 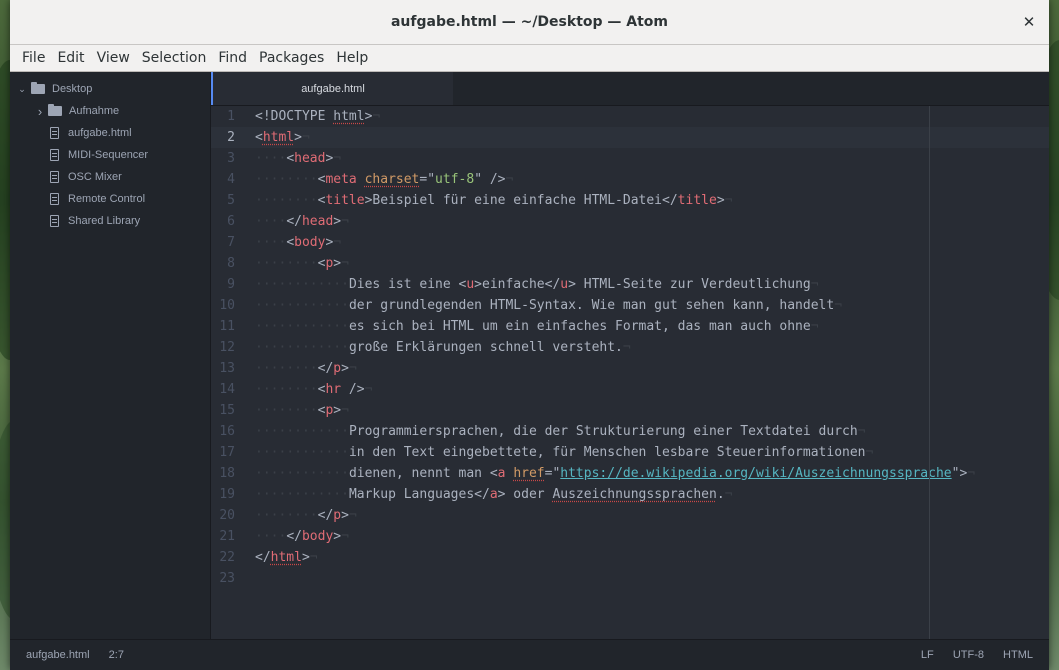 What do you see at coordinates (630, 368) in the screenshot?
I see `code-line: 13 ········</p>¬` at bounding box center [630, 368].